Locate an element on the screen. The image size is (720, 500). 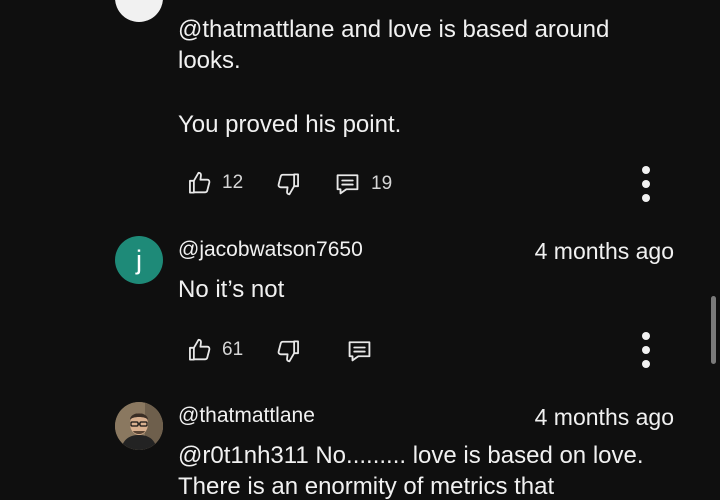
scrollbar is located at coordinates (713, 330).